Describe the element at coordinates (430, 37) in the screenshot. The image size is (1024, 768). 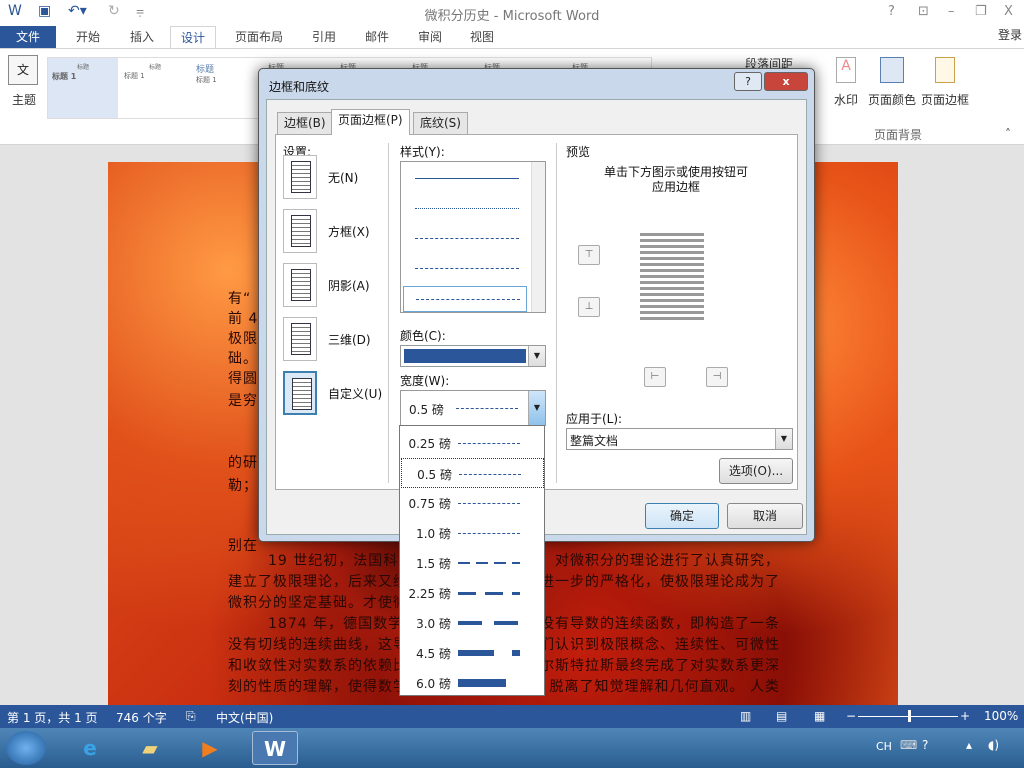
I see `tab-review: 审阅` at that location.